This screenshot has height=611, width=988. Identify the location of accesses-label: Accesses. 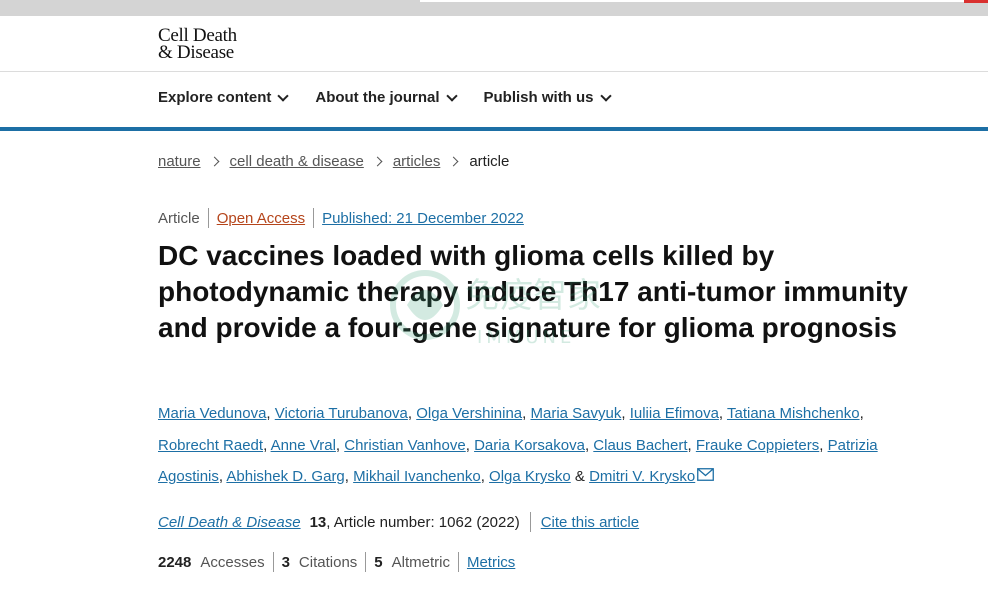
(232, 562).